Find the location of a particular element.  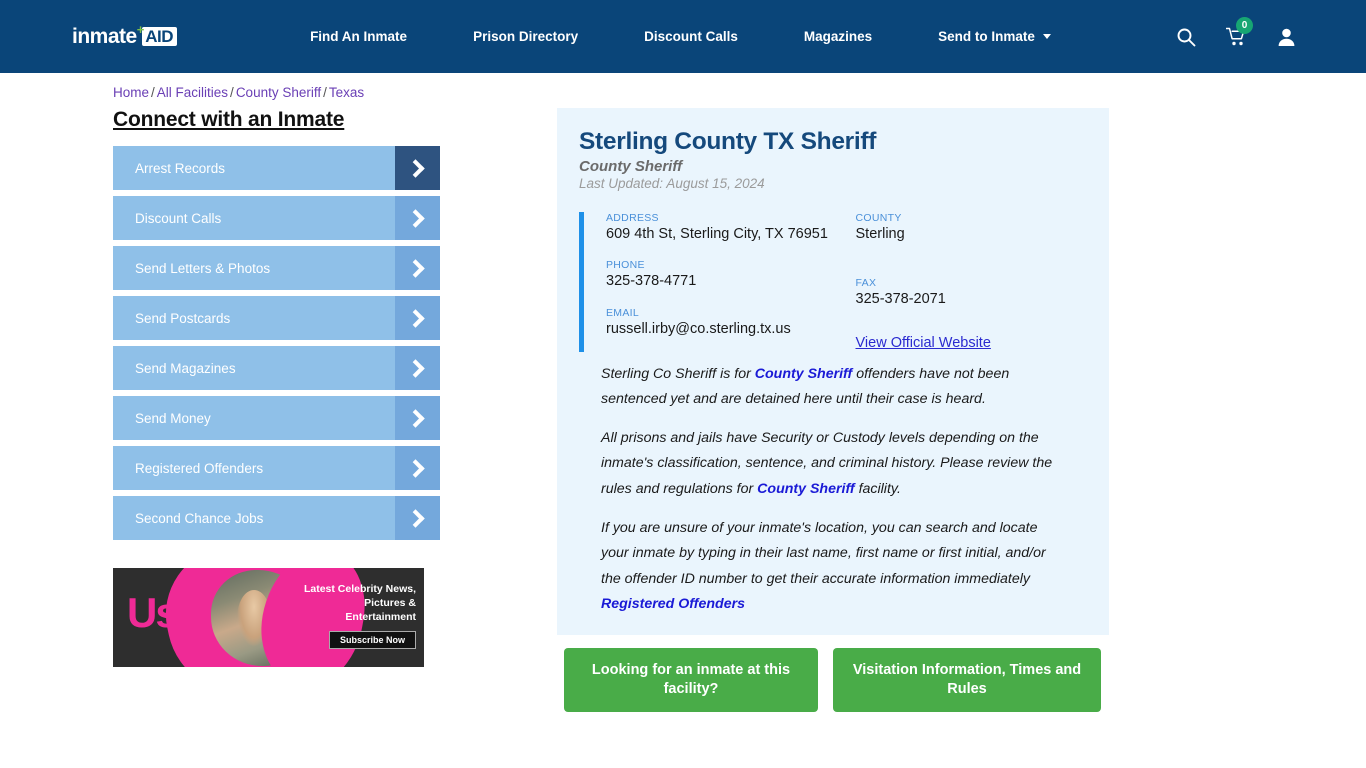

address-label: ADDRESS is located at coordinates (632, 218).